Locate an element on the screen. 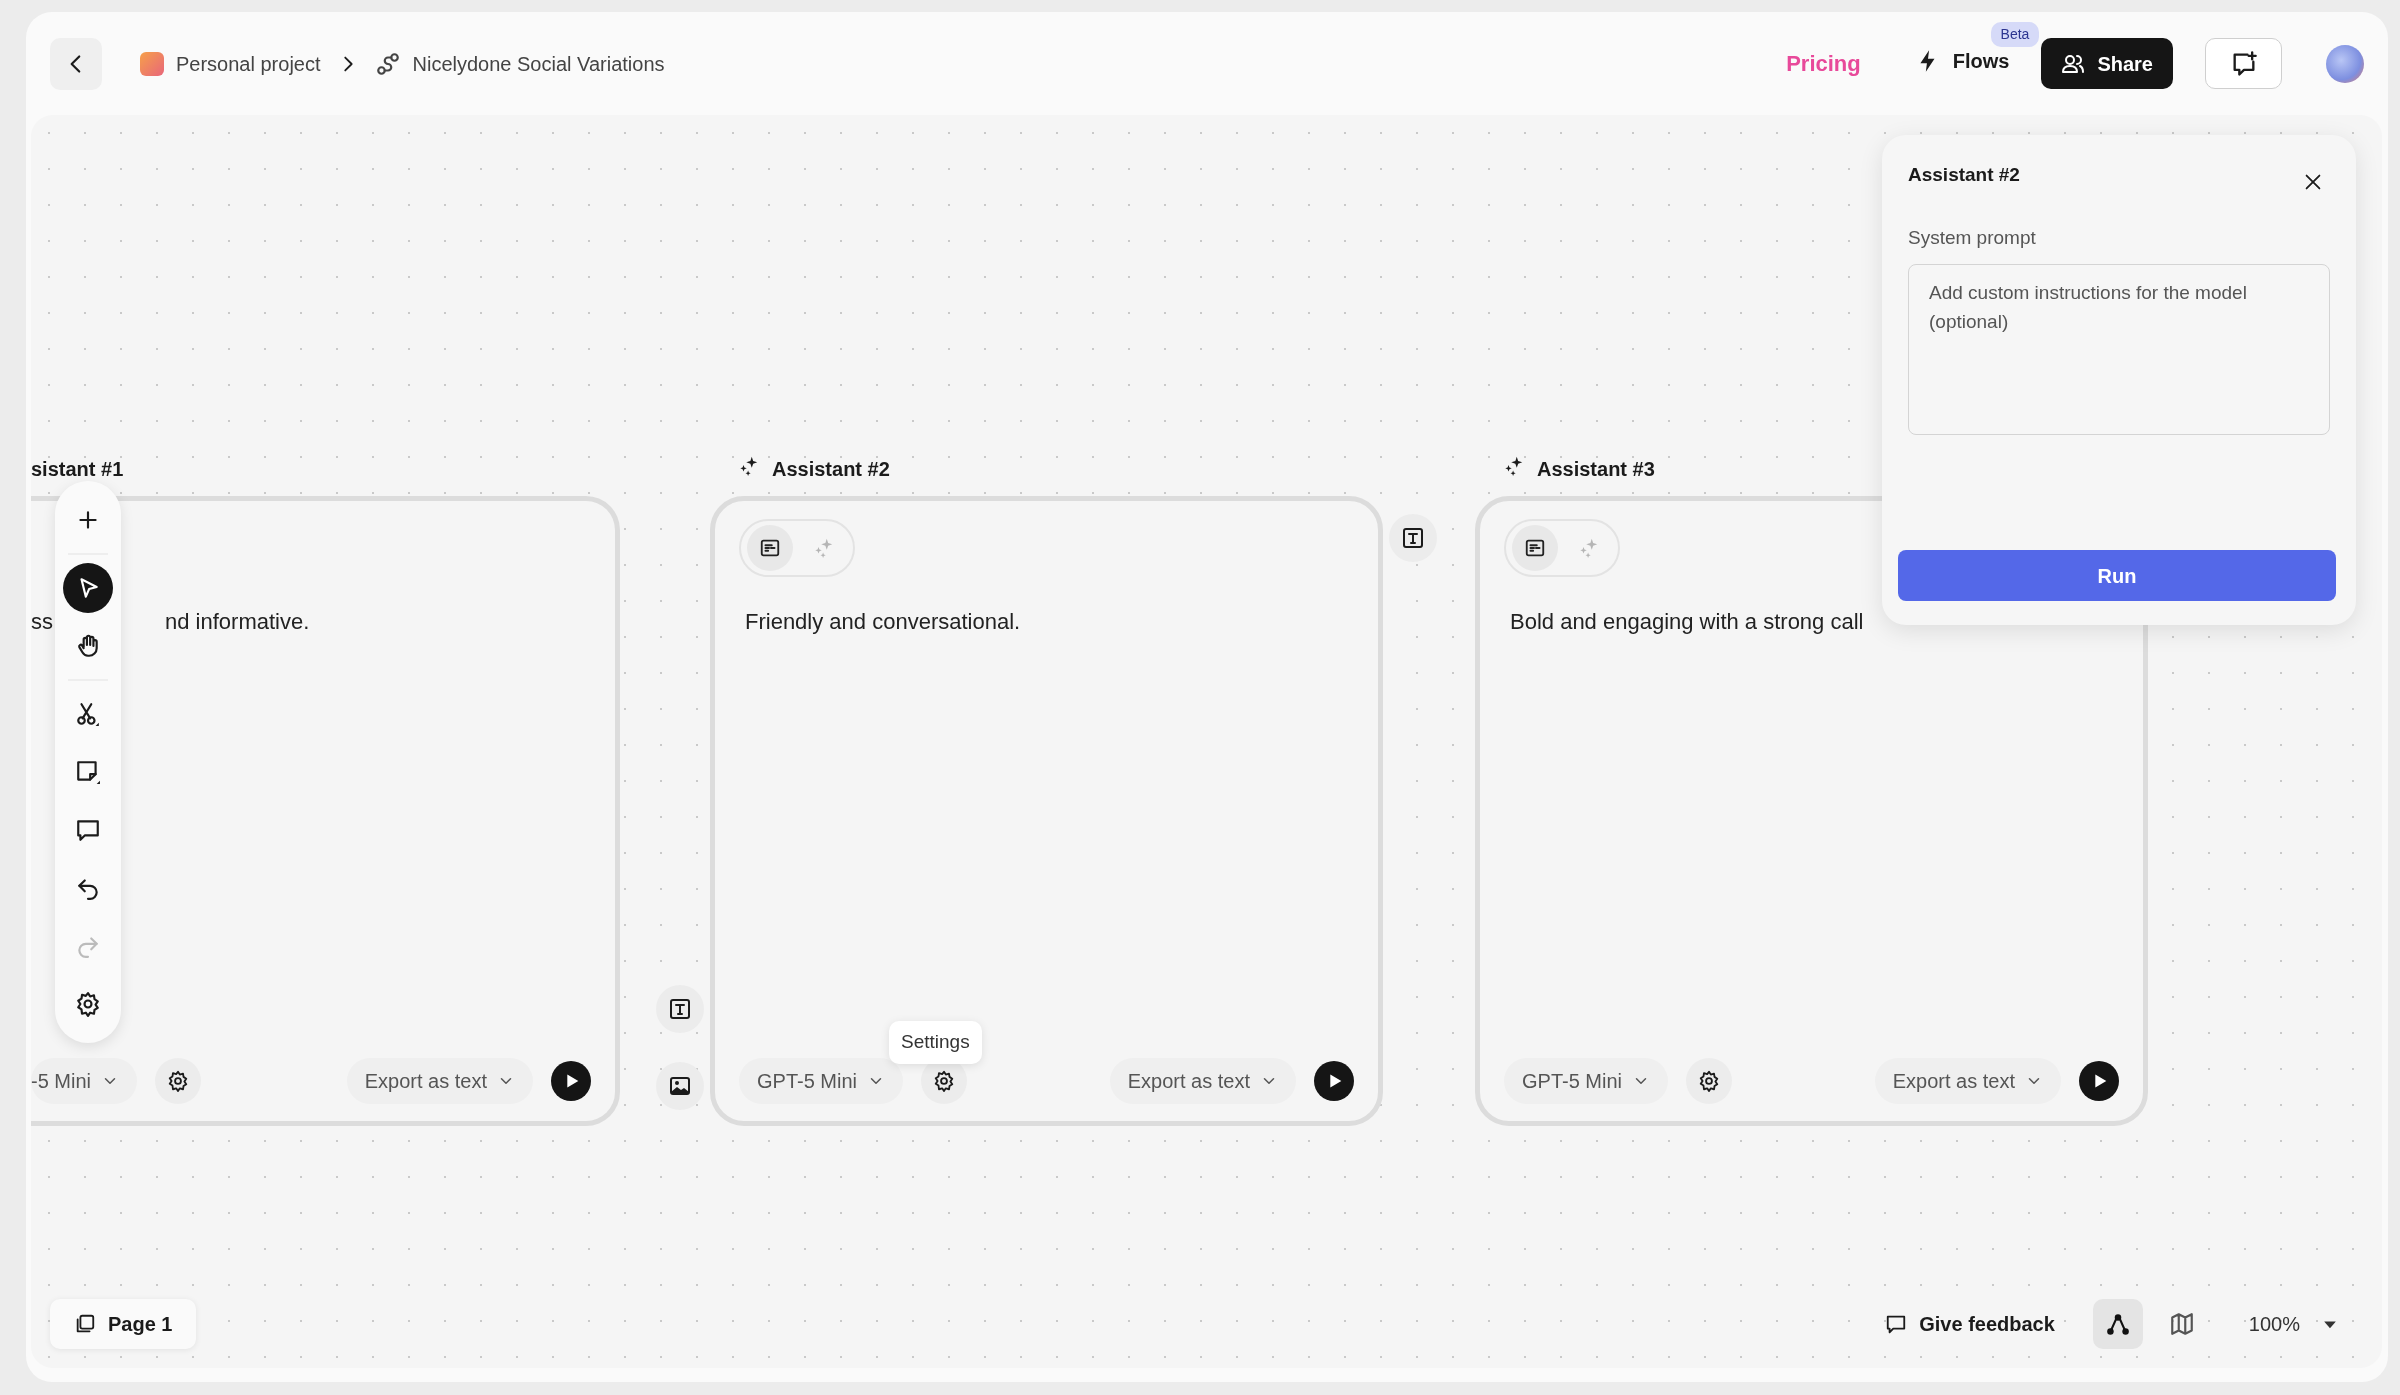 The height and width of the screenshot is (1395, 2400). flows-link: Flows is located at coordinates (1962, 60).